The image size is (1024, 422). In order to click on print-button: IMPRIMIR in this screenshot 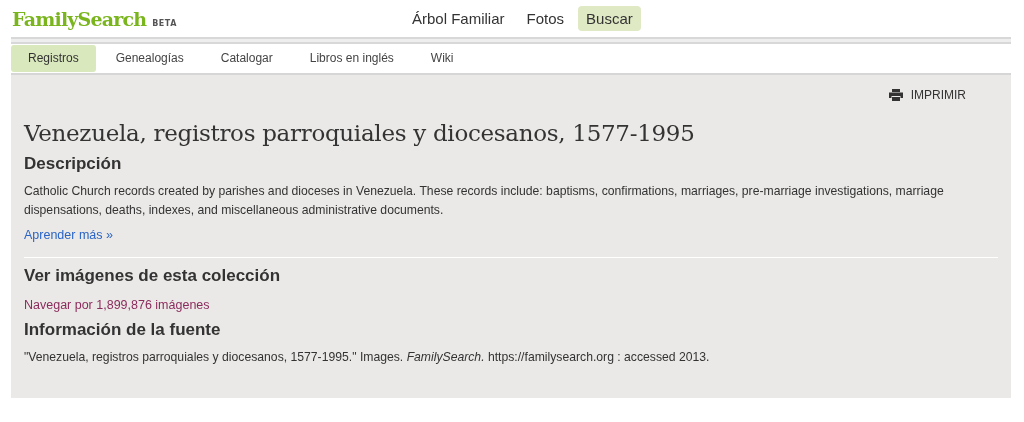, I will do `click(927, 95)`.